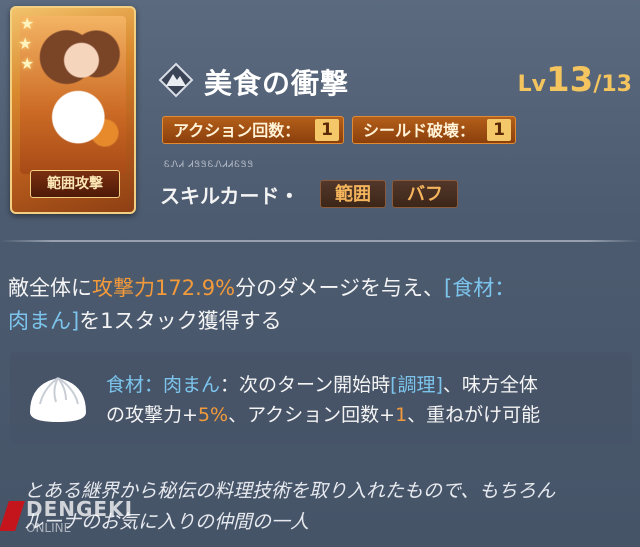  What do you see at coordinates (58, 399) in the screenshot?
I see `steamed-bun-icon` at bounding box center [58, 399].